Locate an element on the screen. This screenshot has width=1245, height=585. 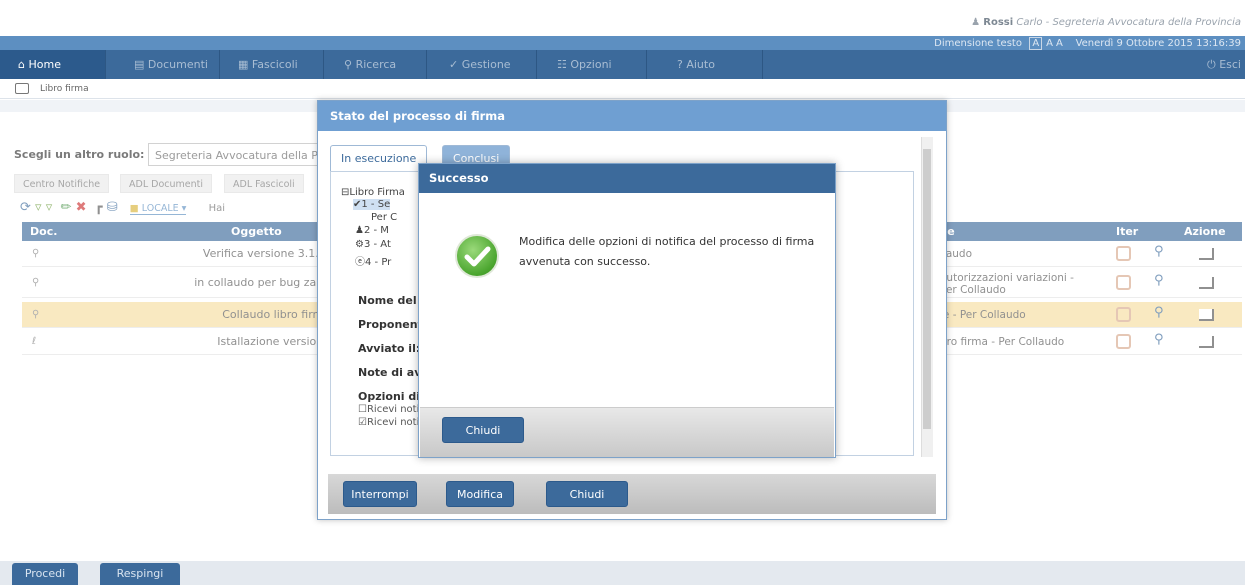
tree-node: Per C is located at coordinates (384, 217).